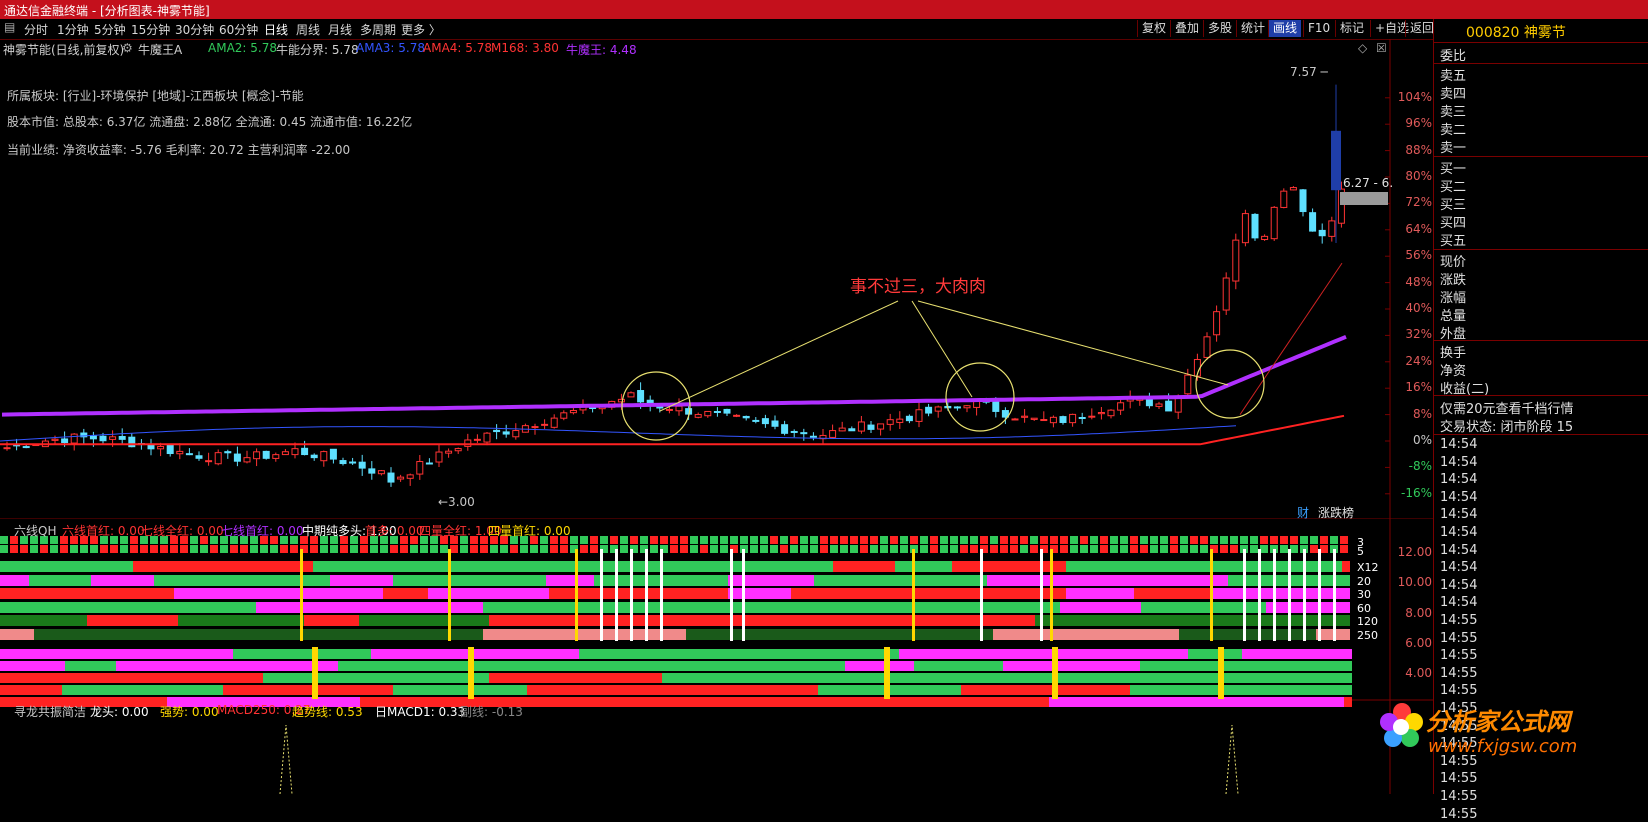 The width and height of the screenshot is (1648, 822). What do you see at coordinates (1459, 691) in the screenshot?
I see `tick-time: 14:55` at bounding box center [1459, 691].